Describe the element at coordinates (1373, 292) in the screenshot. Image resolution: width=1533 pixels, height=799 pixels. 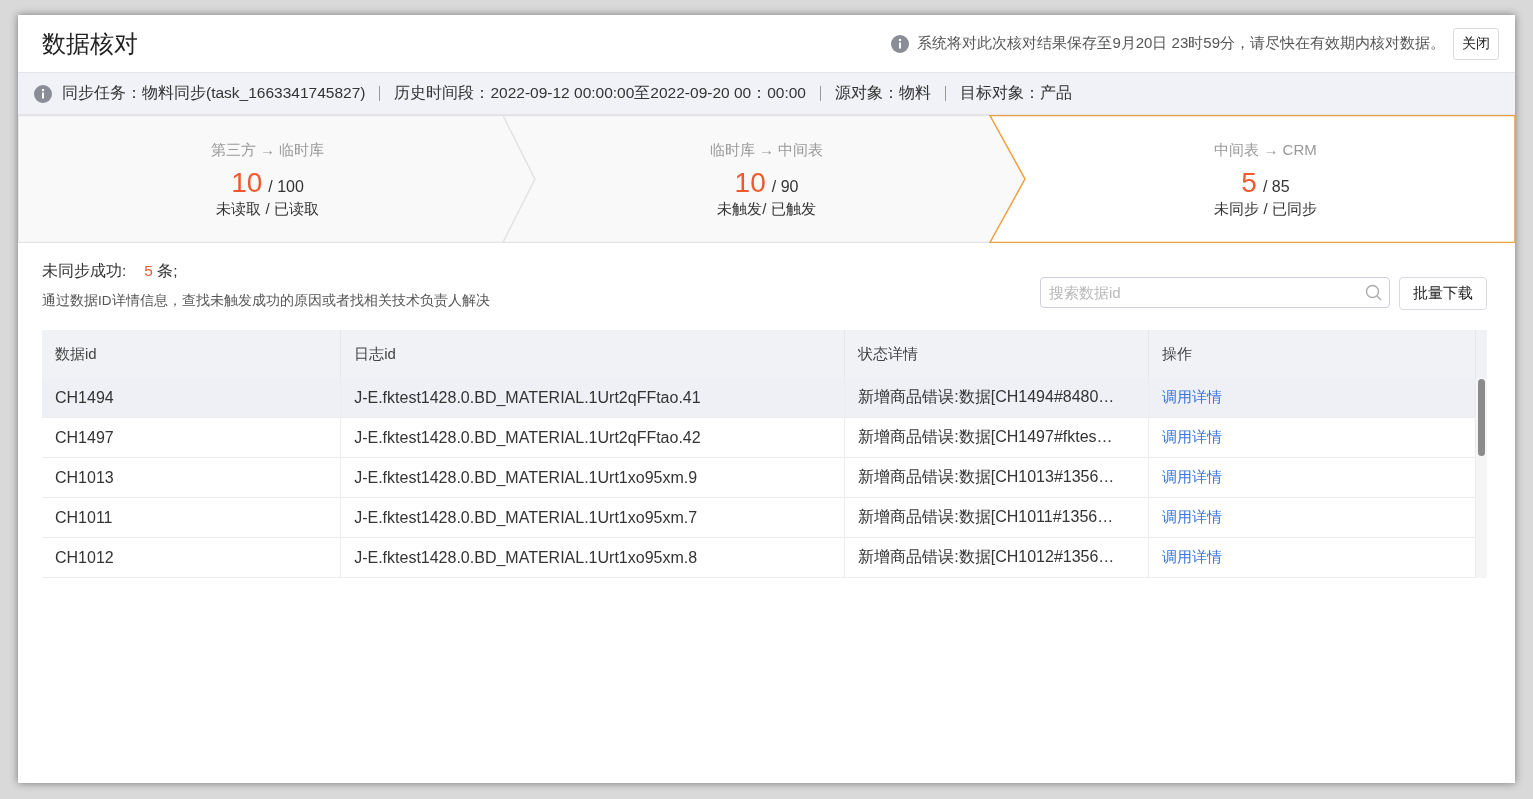
I see `search-icon` at that location.